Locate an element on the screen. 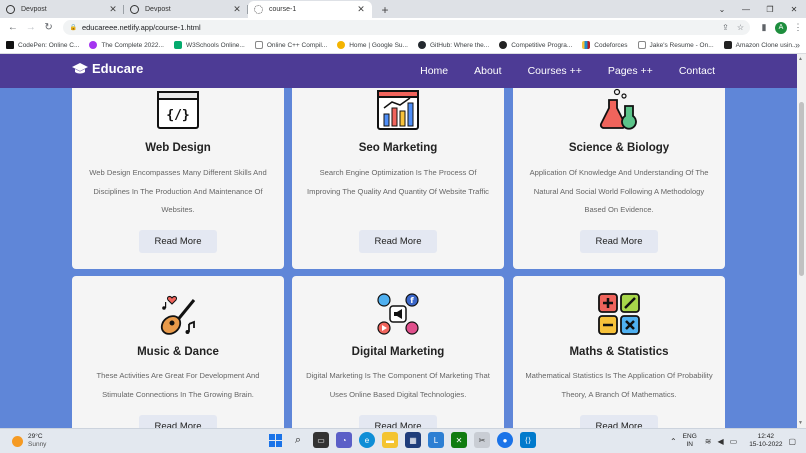 This screenshot has height=453, width=806. profile-avatar: A is located at coordinates (781, 27).